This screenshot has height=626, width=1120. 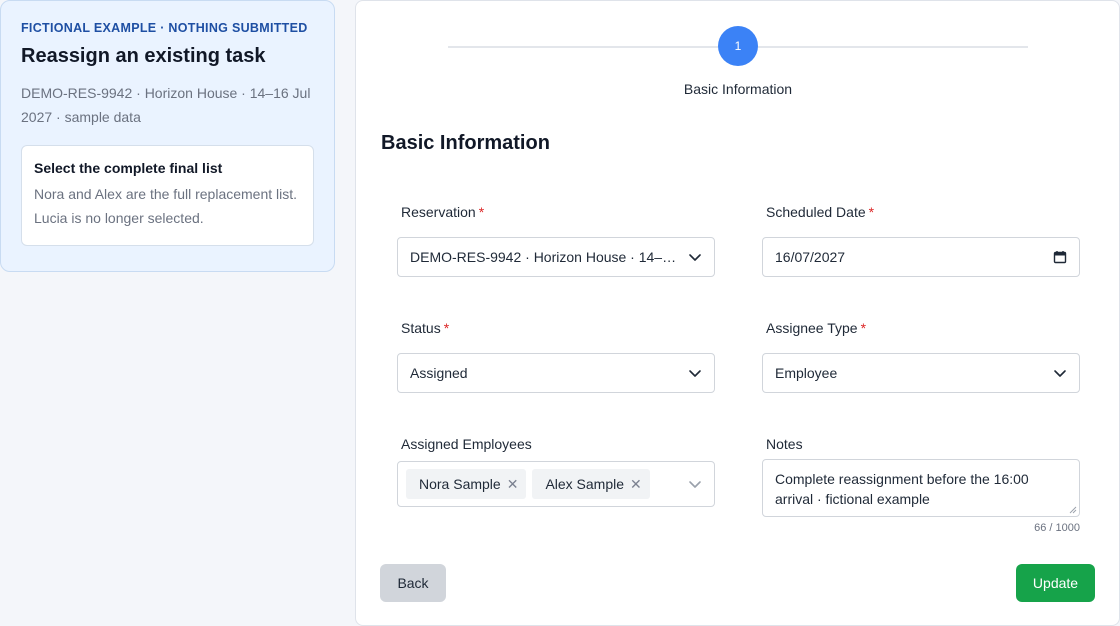 I want to click on fictional-badge: FICTIONAL EXAMPLE · NOTHING SUBMITTED, so click(x=164, y=28).